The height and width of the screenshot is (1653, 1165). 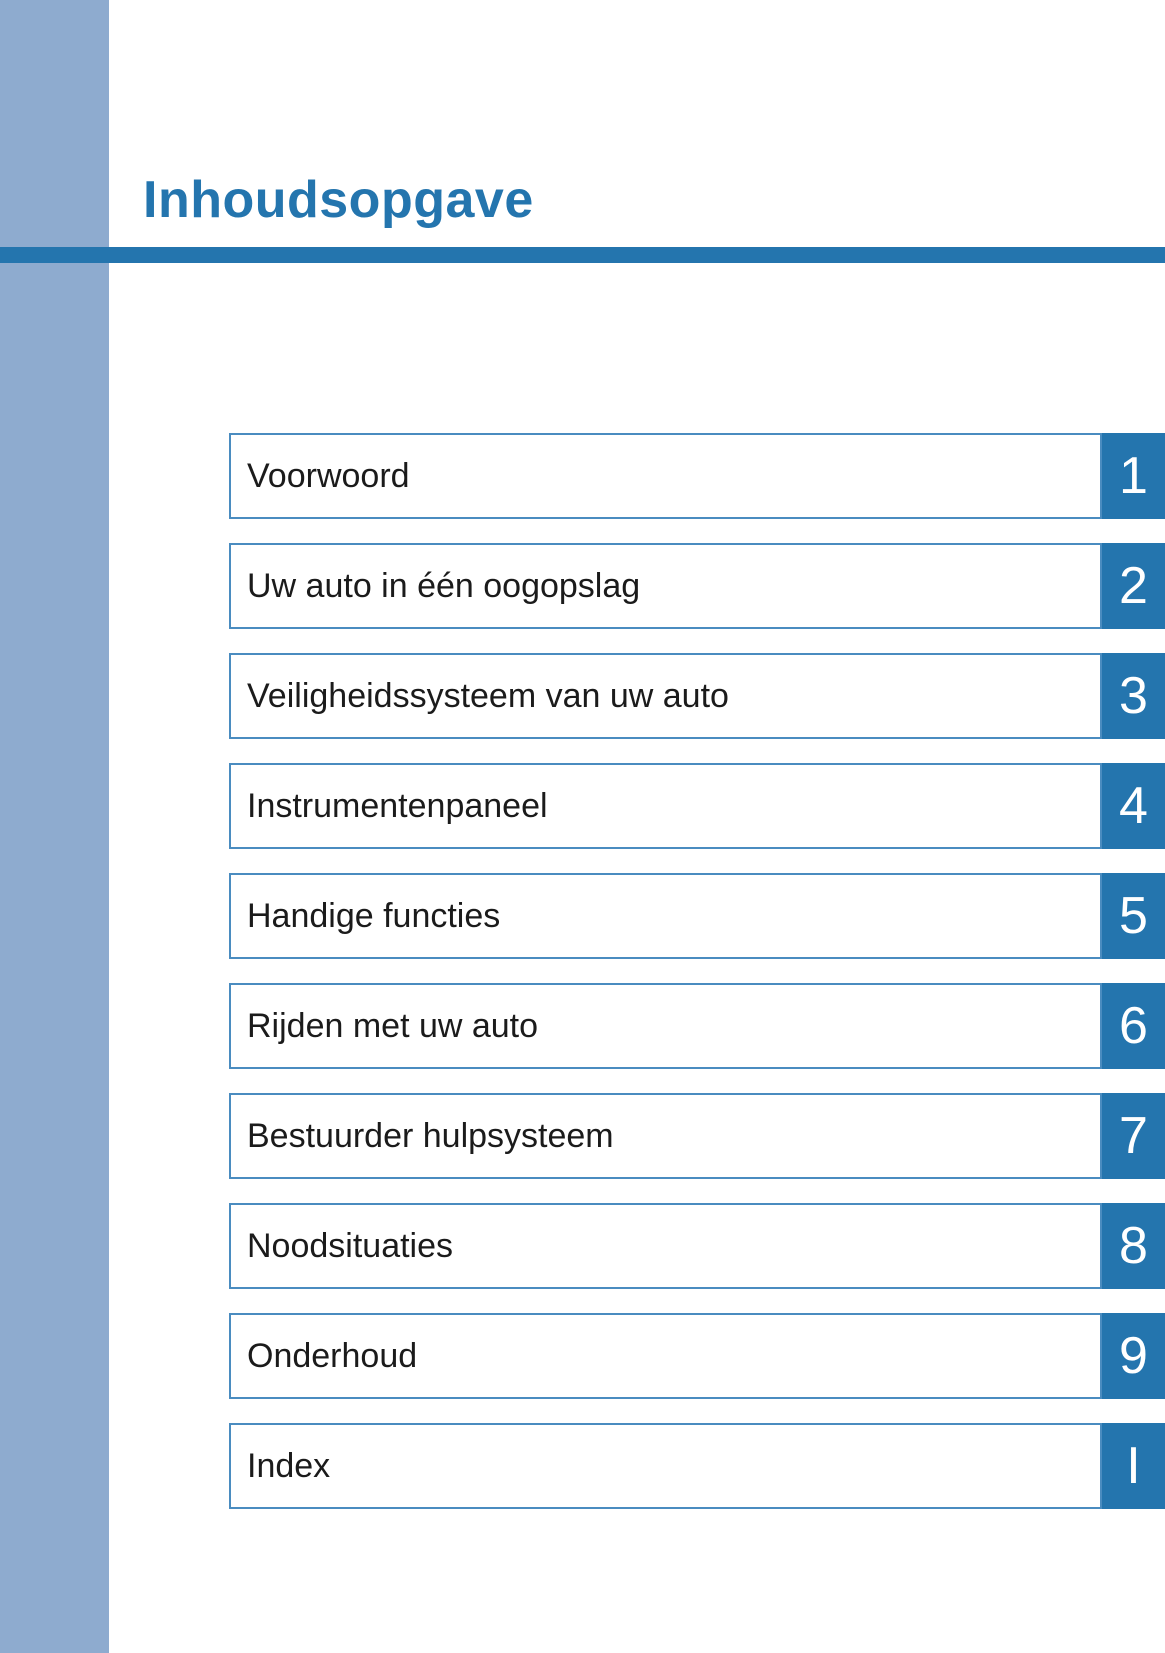 What do you see at coordinates (665, 1026) in the screenshot?
I see `toc-item-label: Rijden met uw auto` at bounding box center [665, 1026].